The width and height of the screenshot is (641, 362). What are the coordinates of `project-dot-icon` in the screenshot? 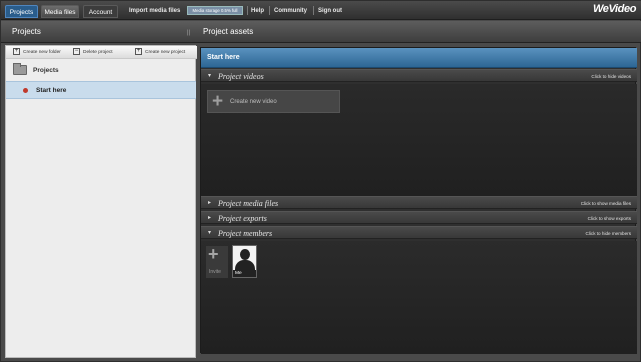 It's located at (25, 90).